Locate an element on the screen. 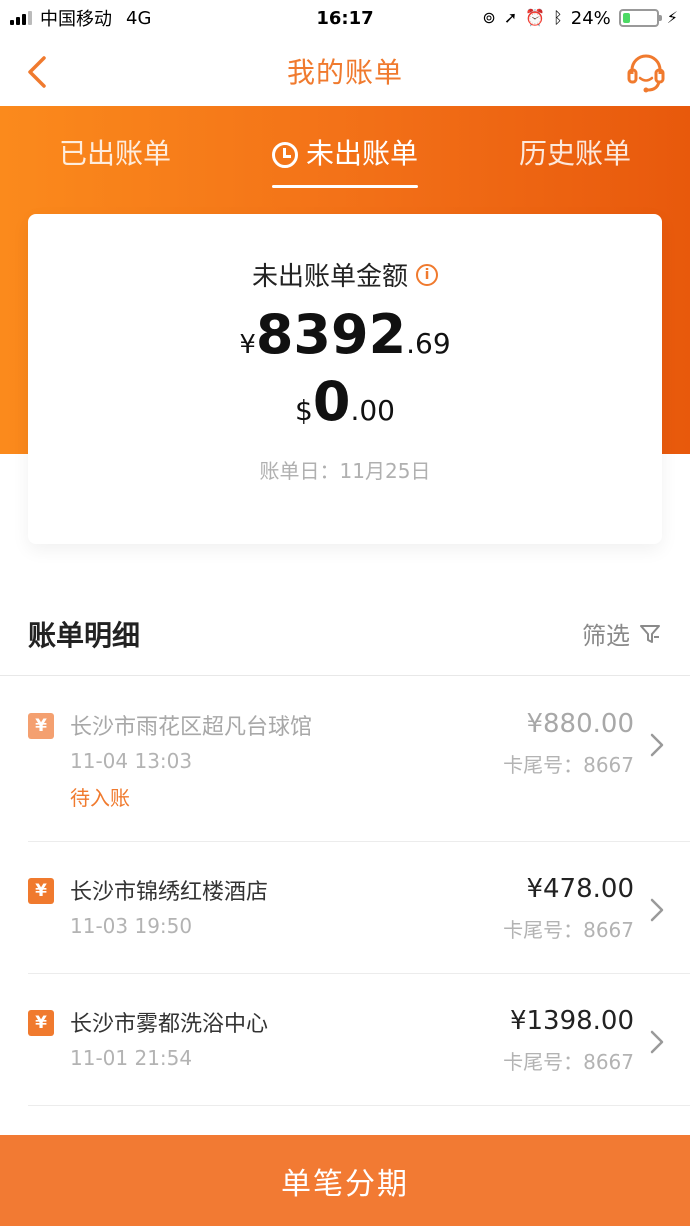 The height and width of the screenshot is (1226, 690). transaction-amount: ¥880.00 is located at coordinates (580, 724).